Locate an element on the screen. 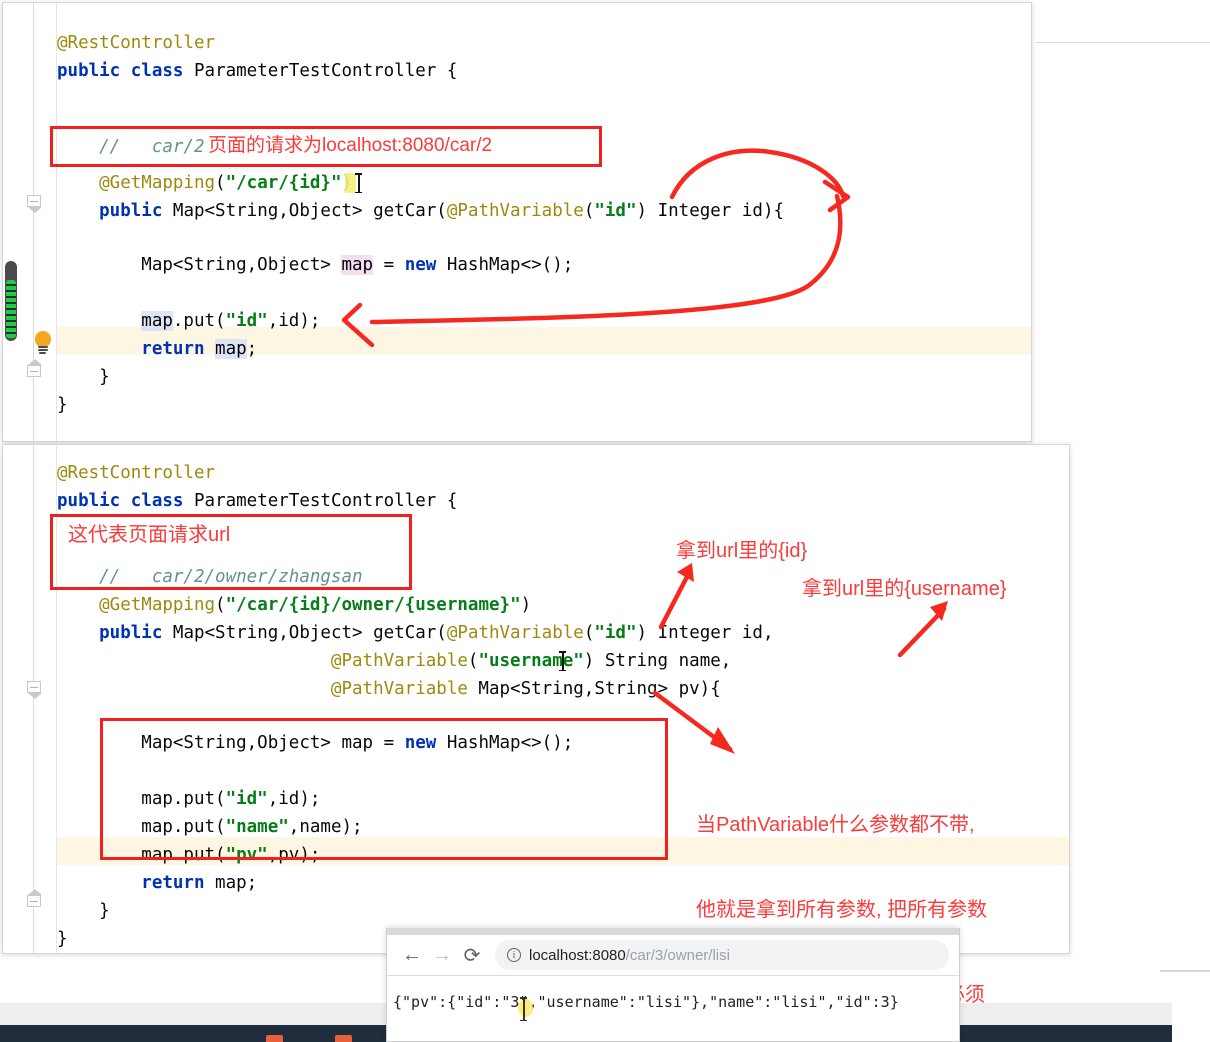 This screenshot has height=1042, width=1210. brace-match-highlight is located at coordinates (350, 183).